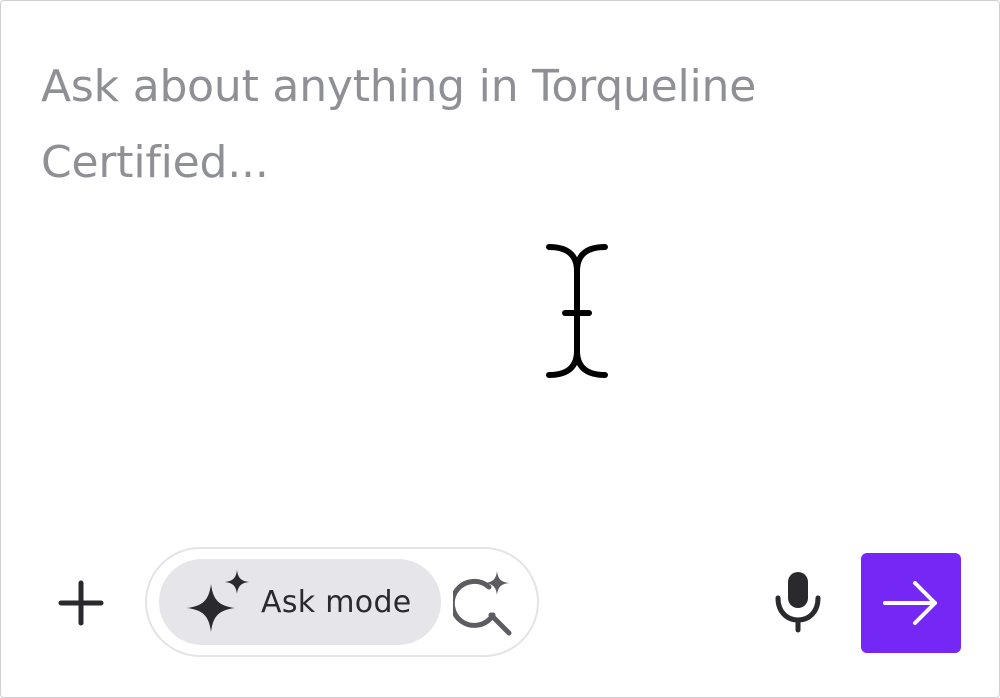 The image size is (1000, 698). I want to click on plus-icon, so click(81, 603).